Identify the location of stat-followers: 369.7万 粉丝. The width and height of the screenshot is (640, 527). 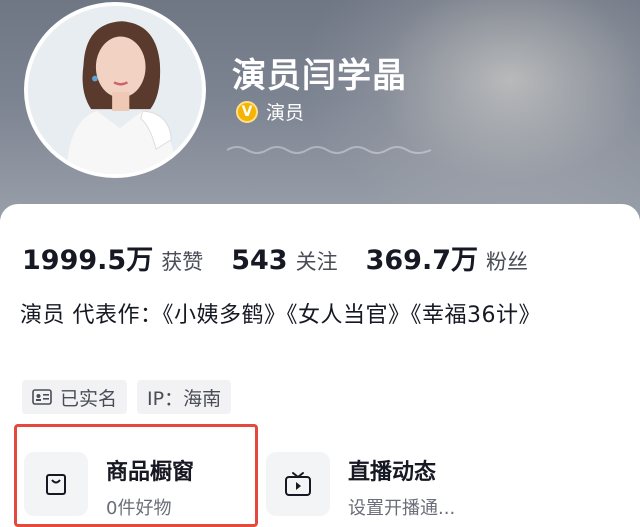
(447, 257).